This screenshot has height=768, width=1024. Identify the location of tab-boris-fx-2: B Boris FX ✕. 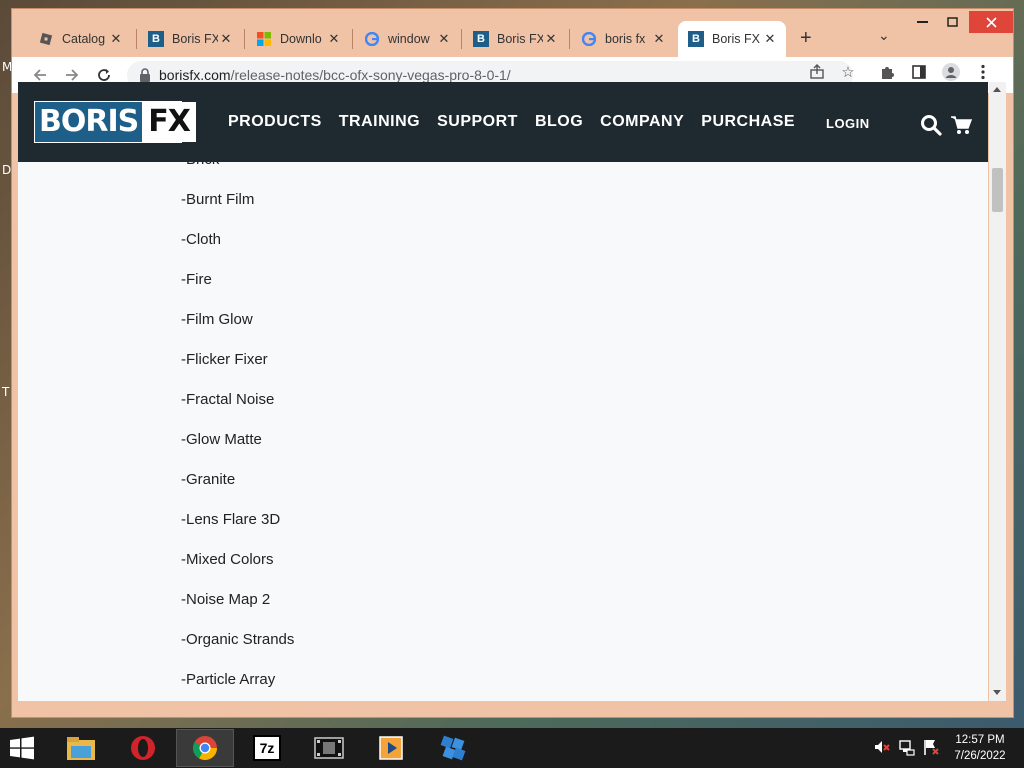
(515, 39).